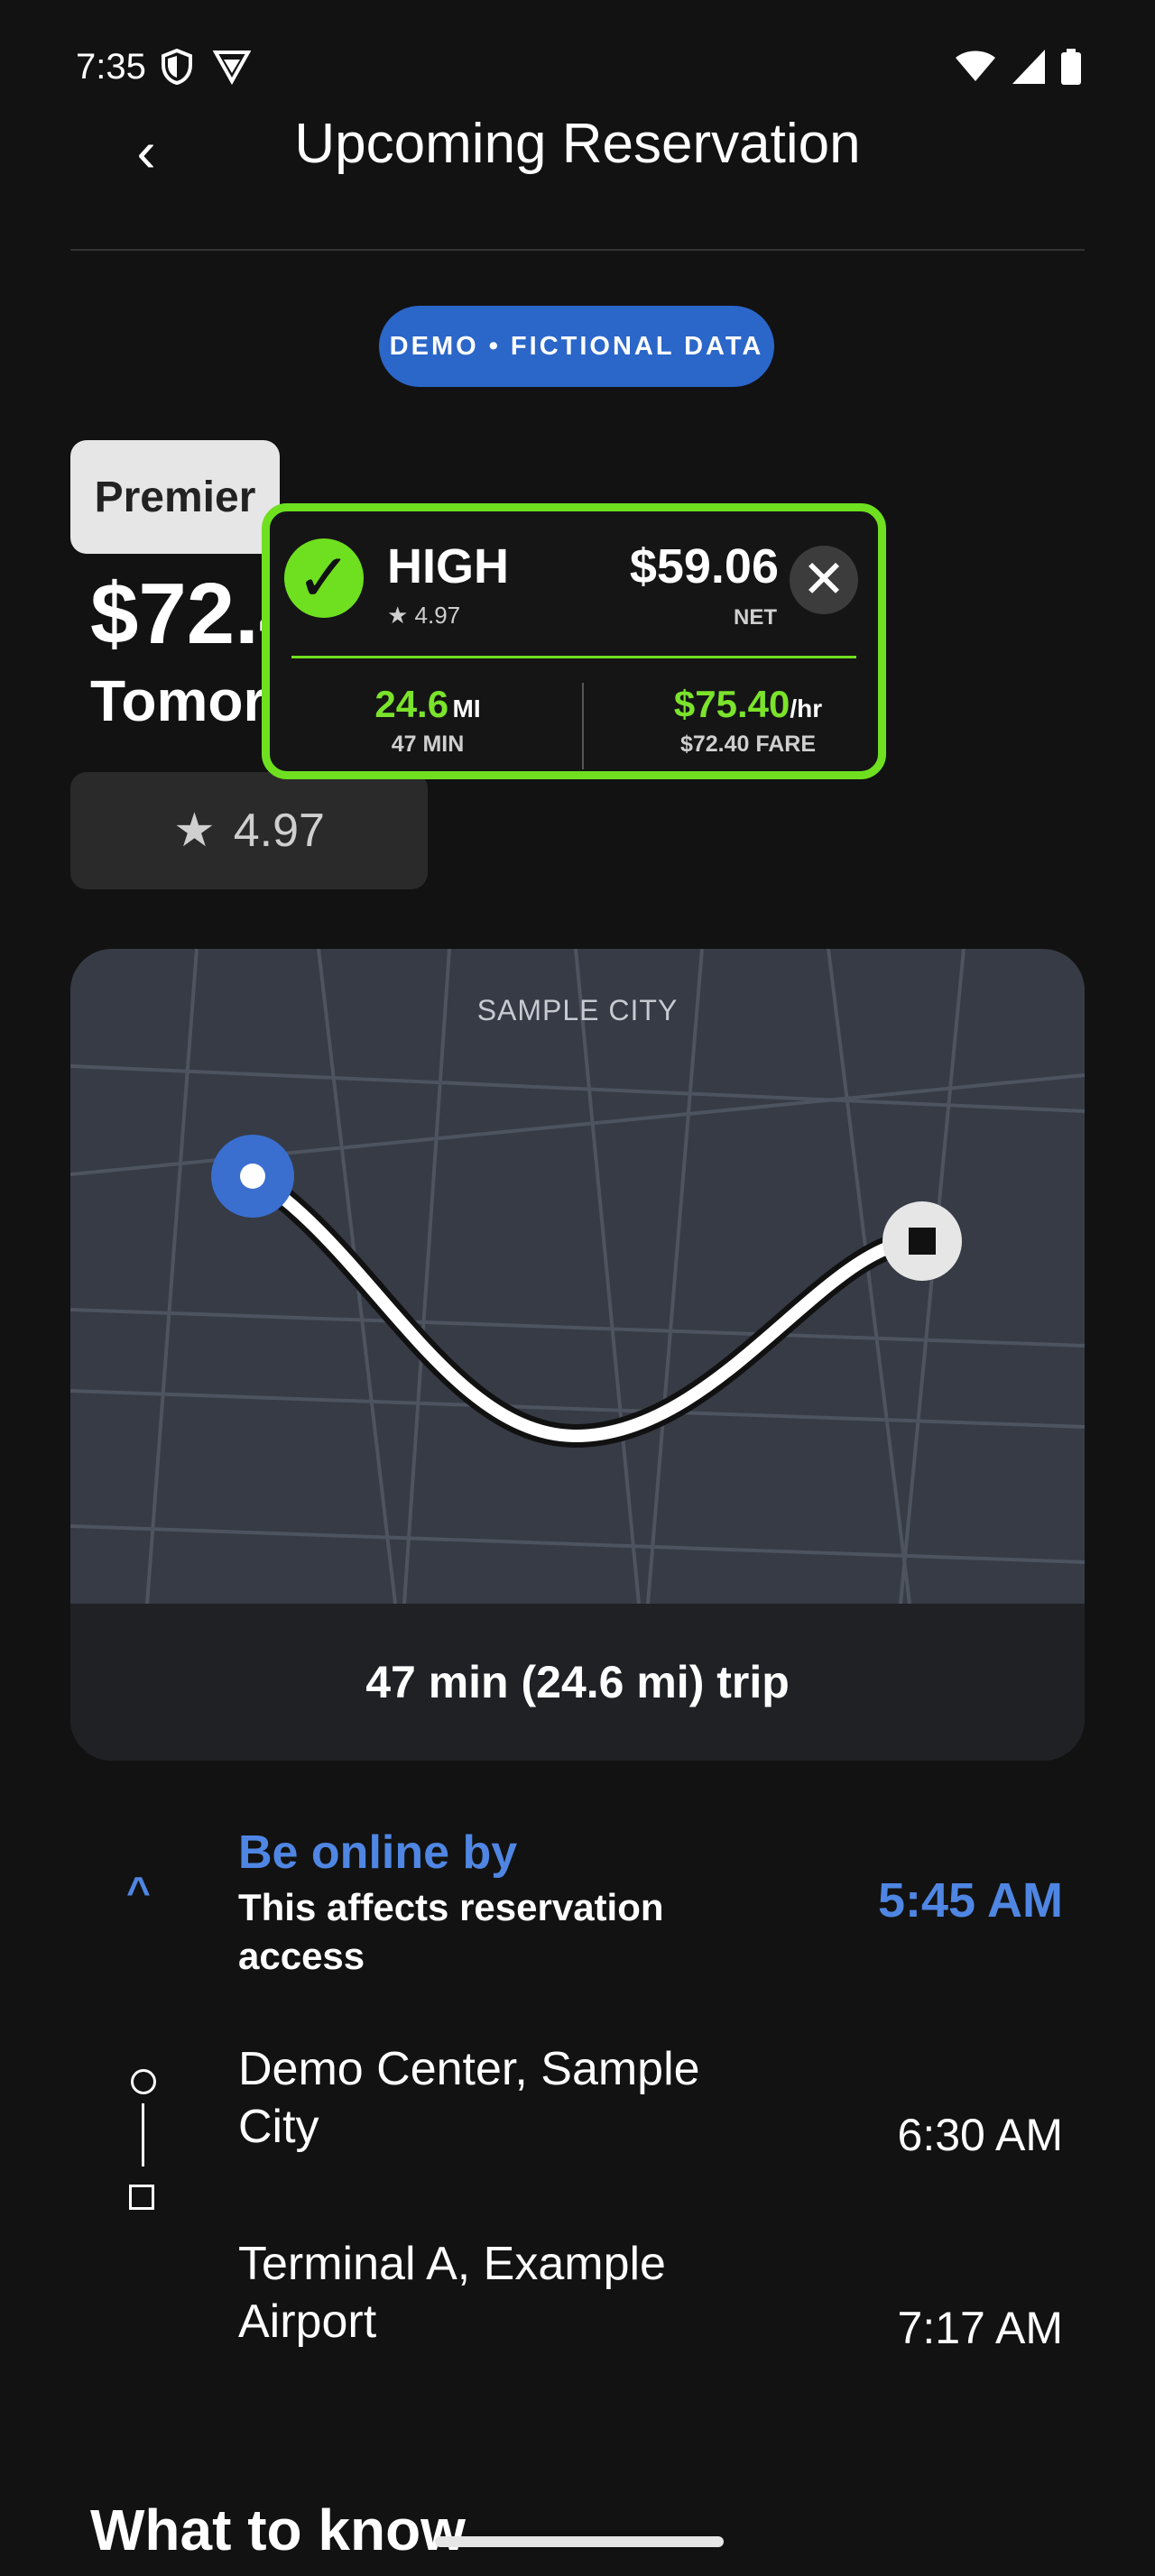  I want to click on trip-summary: 47 min (24.6 mi) trip, so click(577, 1682).